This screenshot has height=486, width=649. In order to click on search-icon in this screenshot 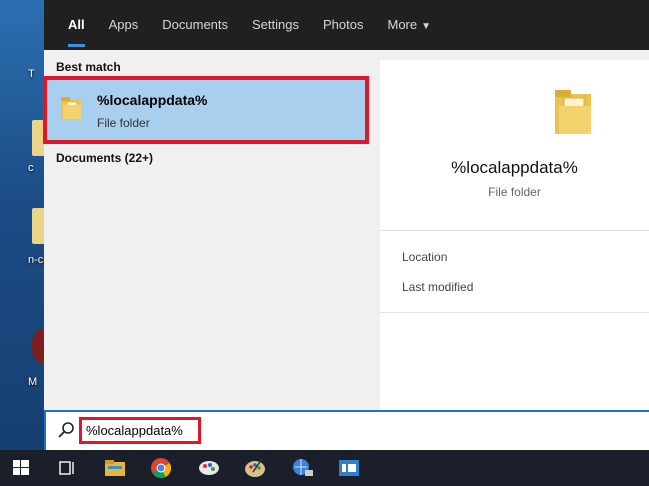, I will do `click(66, 430)`.